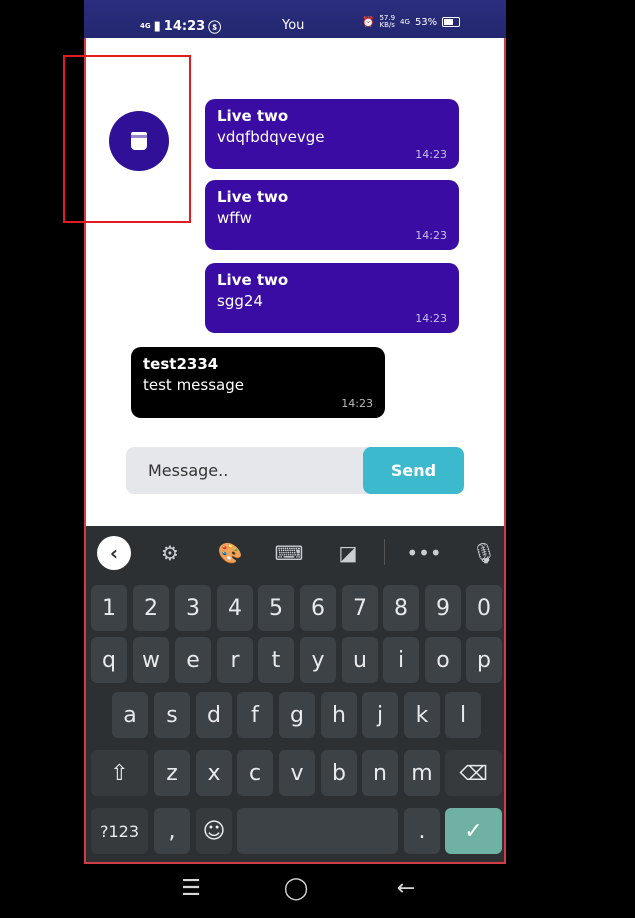 The width and height of the screenshot is (635, 918). What do you see at coordinates (463, 715) in the screenshot?
I see `key-l: l` at bounding box center [463, 715].